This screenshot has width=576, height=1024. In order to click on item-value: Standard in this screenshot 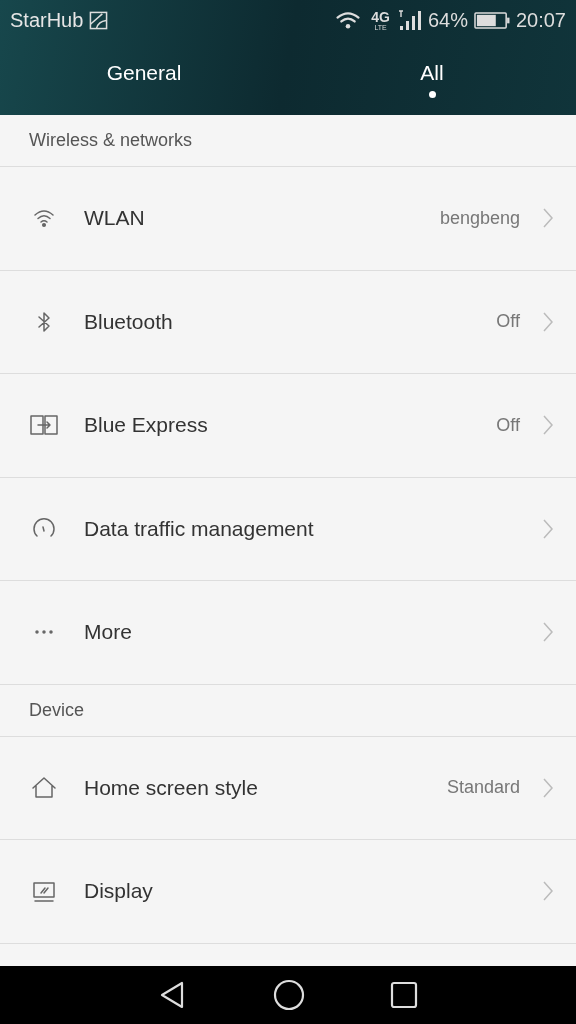, I will do `click(483, 788)`.